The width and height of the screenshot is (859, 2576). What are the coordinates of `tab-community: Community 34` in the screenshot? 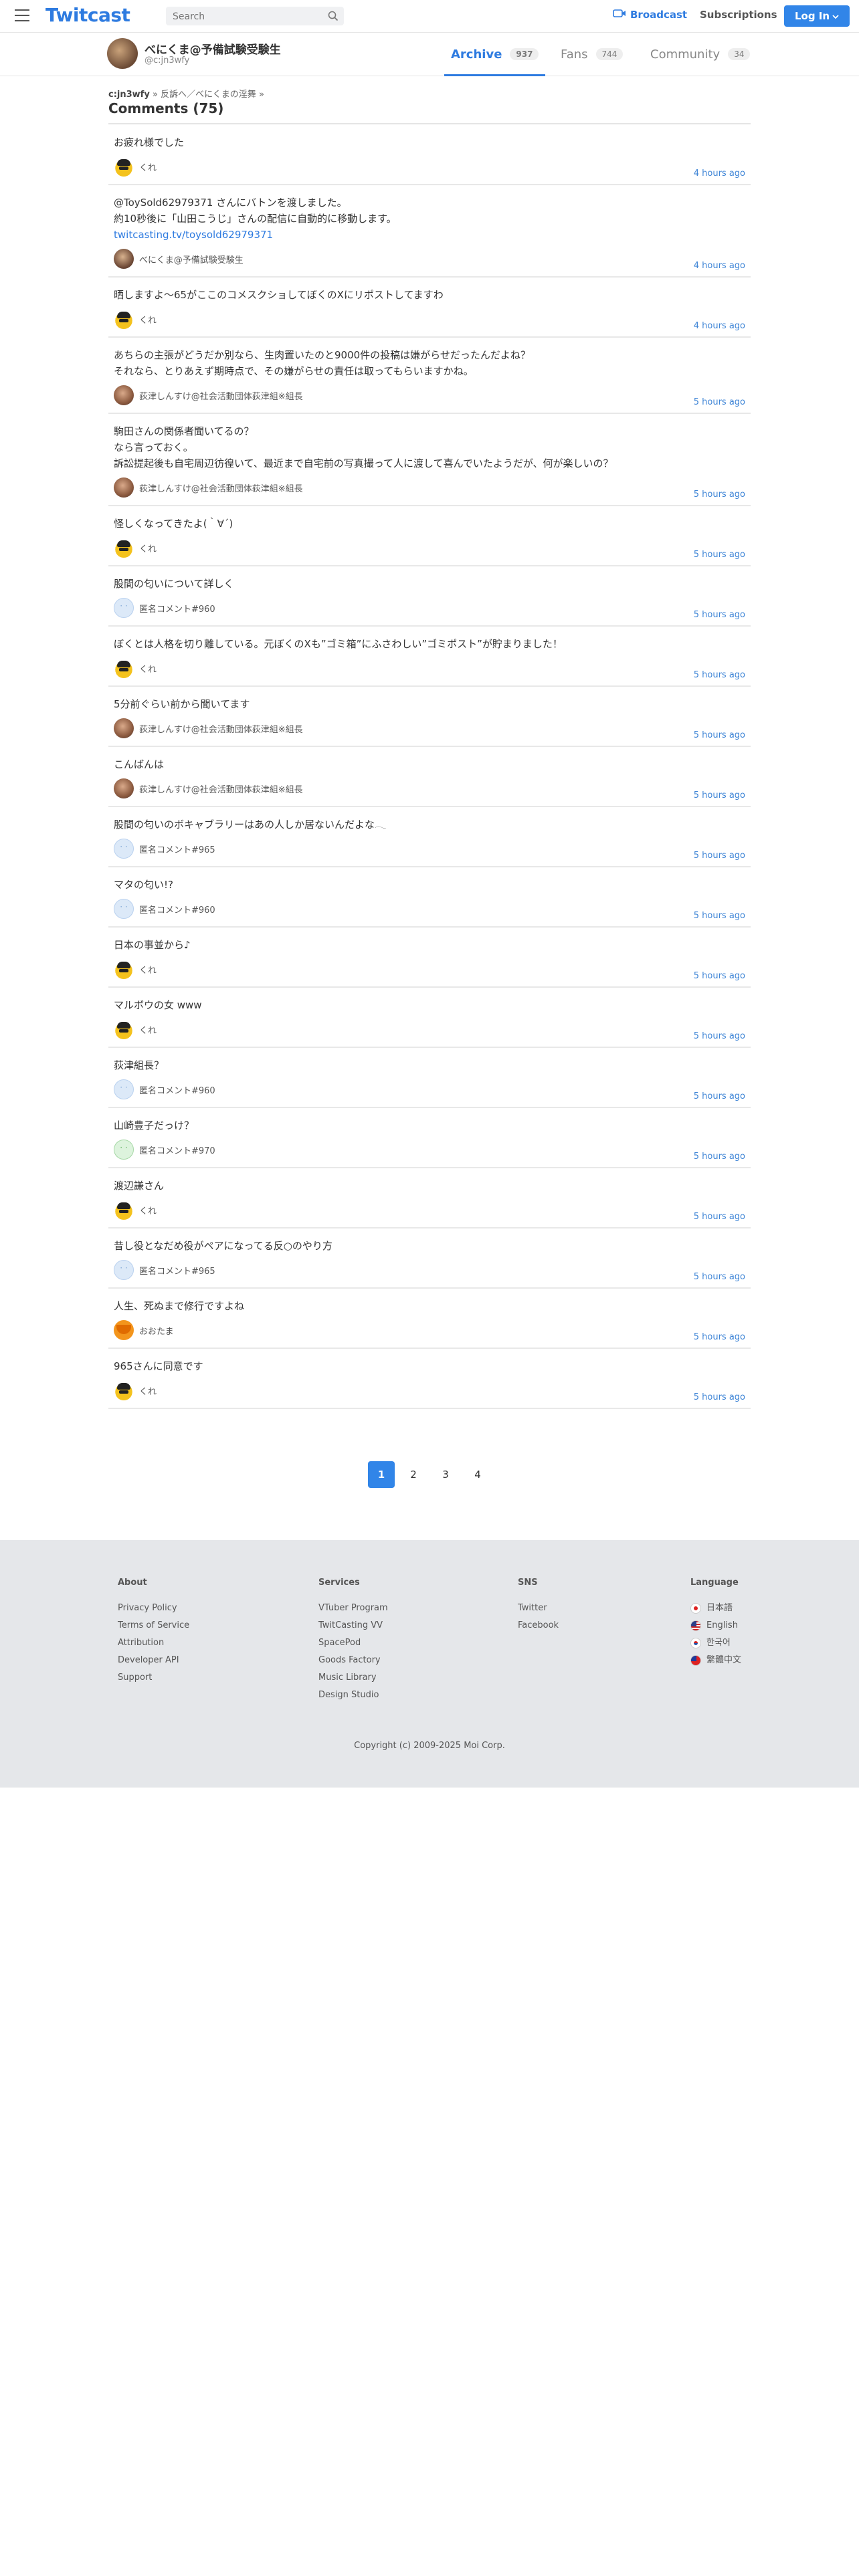 It's located at (701, 54).